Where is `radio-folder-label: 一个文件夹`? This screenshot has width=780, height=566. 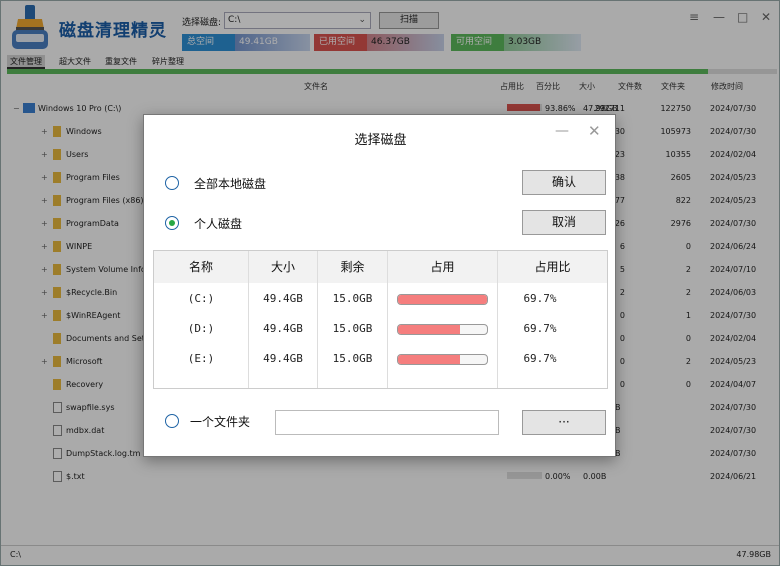
radio-folder-label: 一个文件夹 is located at coordinates (220, 422).